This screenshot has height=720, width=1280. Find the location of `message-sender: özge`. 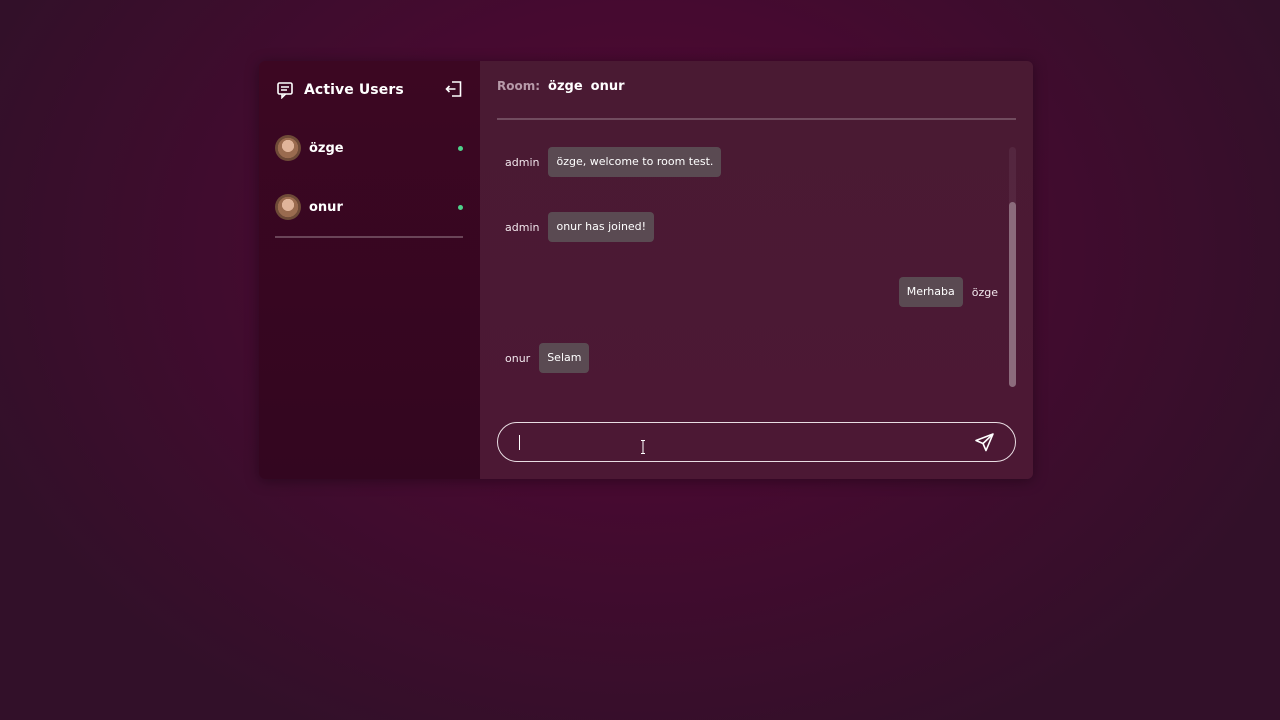

message-sender: özge is located at coordinates (984, 292).